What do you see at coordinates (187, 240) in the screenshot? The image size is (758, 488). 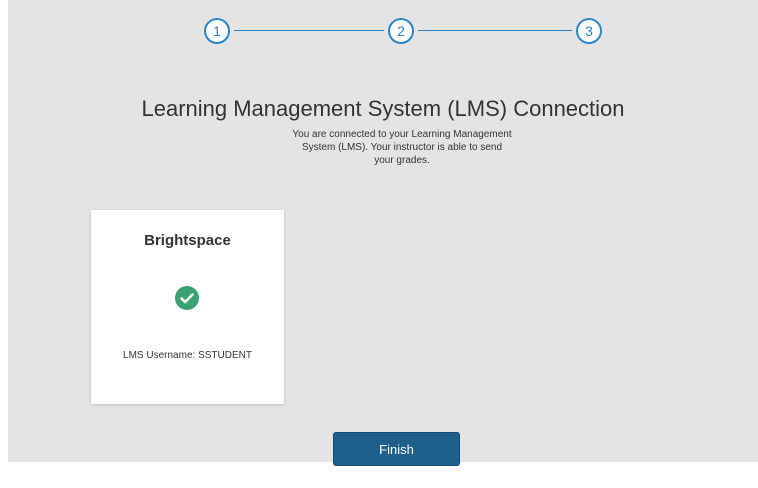 I see `lms-name: Brightspace` at bounding box center [187, 240].